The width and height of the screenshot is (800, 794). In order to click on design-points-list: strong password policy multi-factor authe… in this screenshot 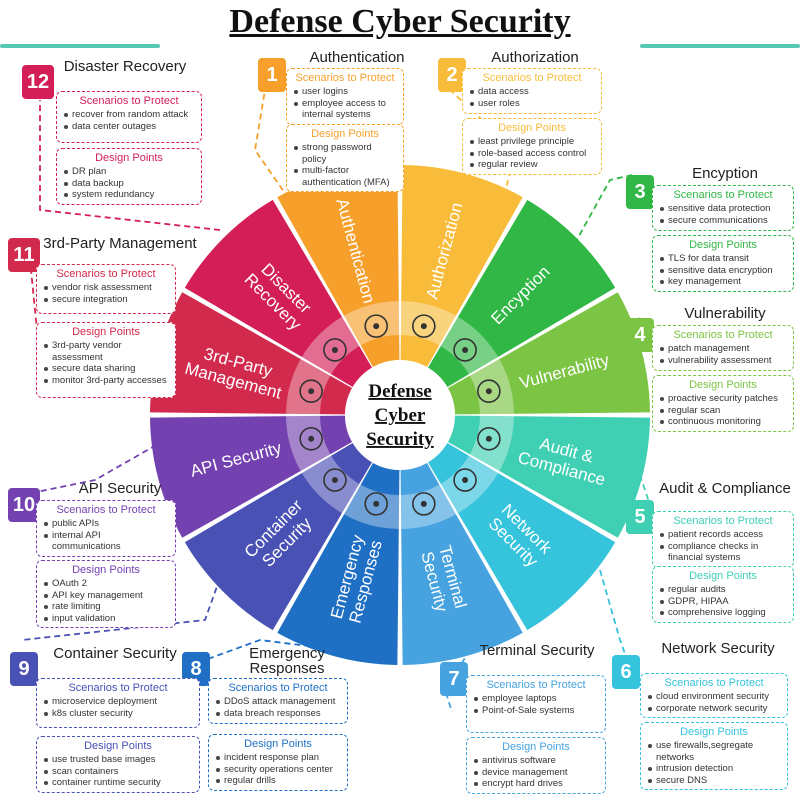, I will do `click(345, 165)`.